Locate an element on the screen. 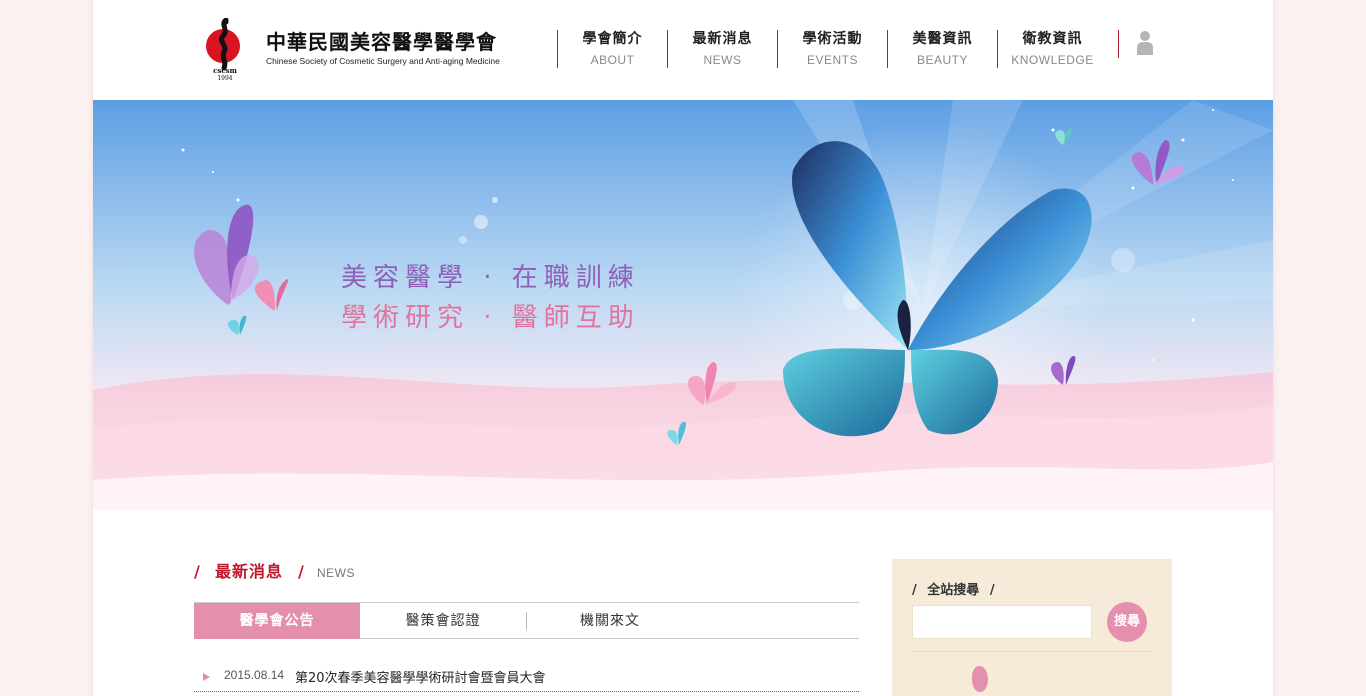  nav-label-en: NEWS is located at coordinates (722, 60).